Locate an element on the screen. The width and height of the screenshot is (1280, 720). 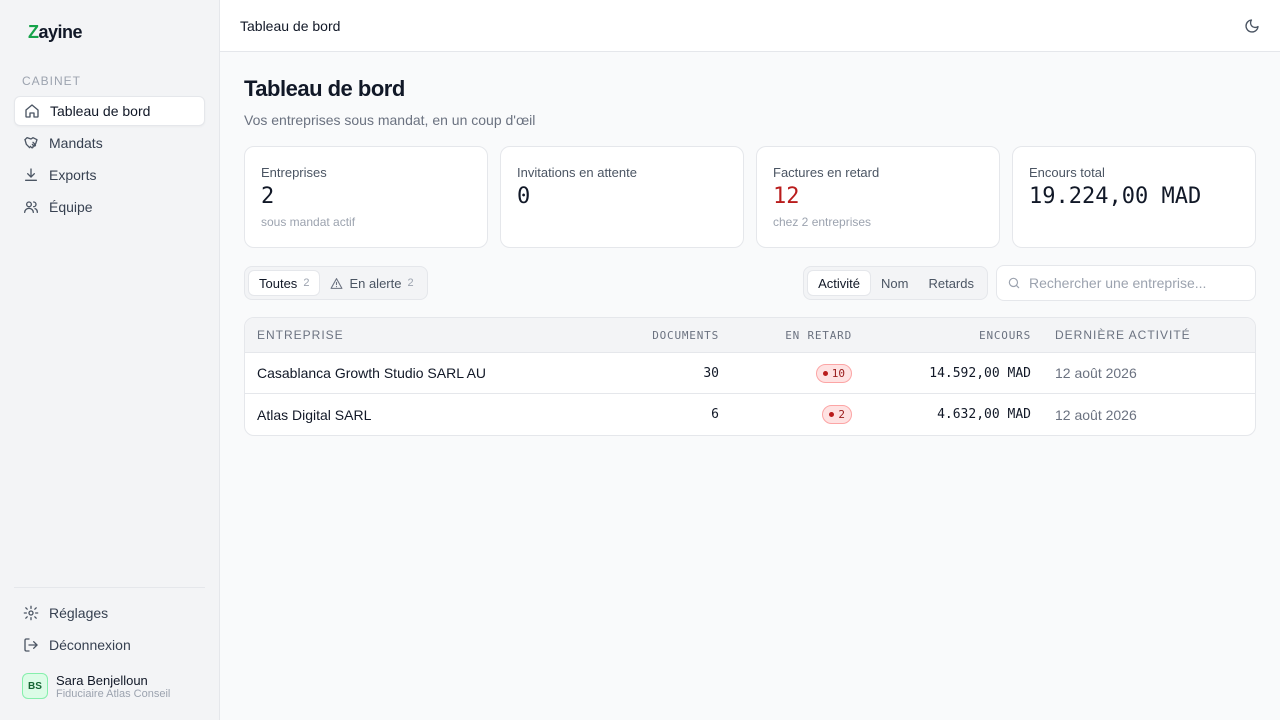
logo-text: ayine is located at coordinates (60, 31).